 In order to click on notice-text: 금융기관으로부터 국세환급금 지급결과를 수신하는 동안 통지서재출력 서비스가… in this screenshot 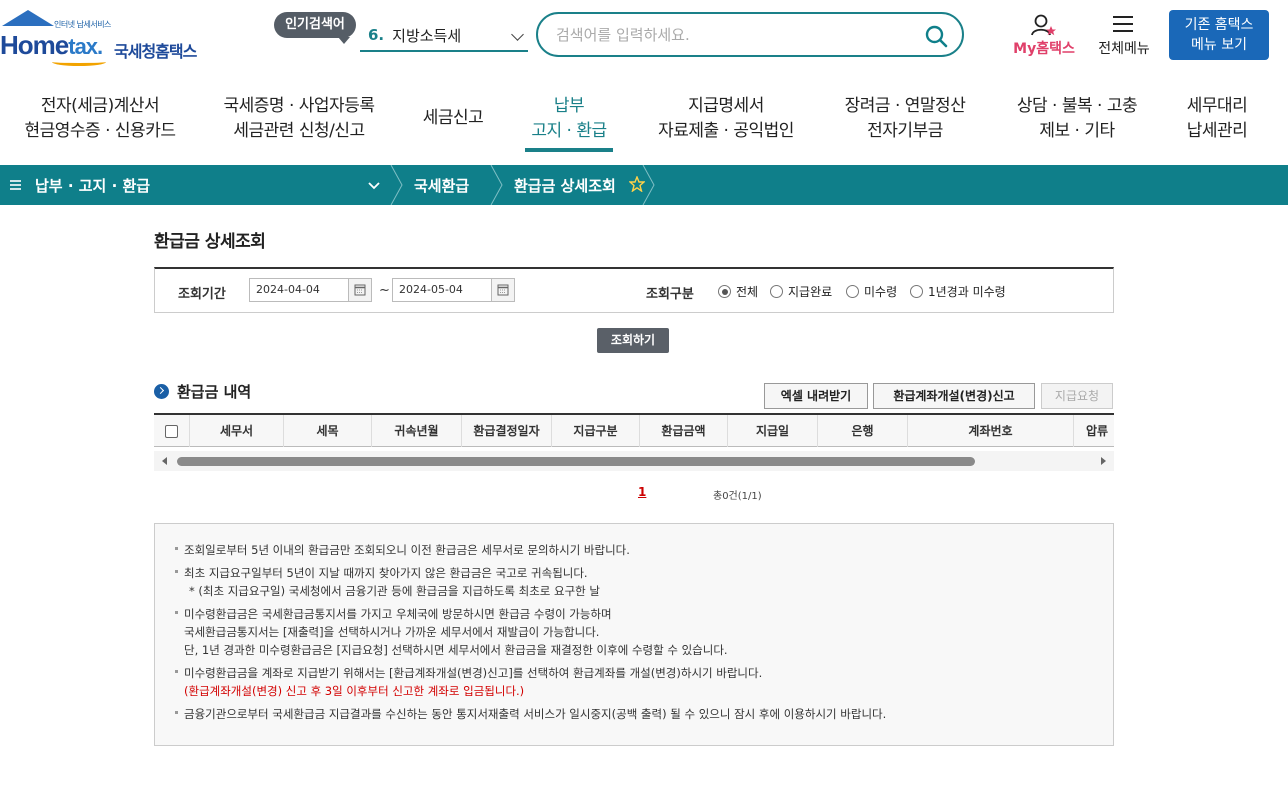, I will do `click(535, 714)`.